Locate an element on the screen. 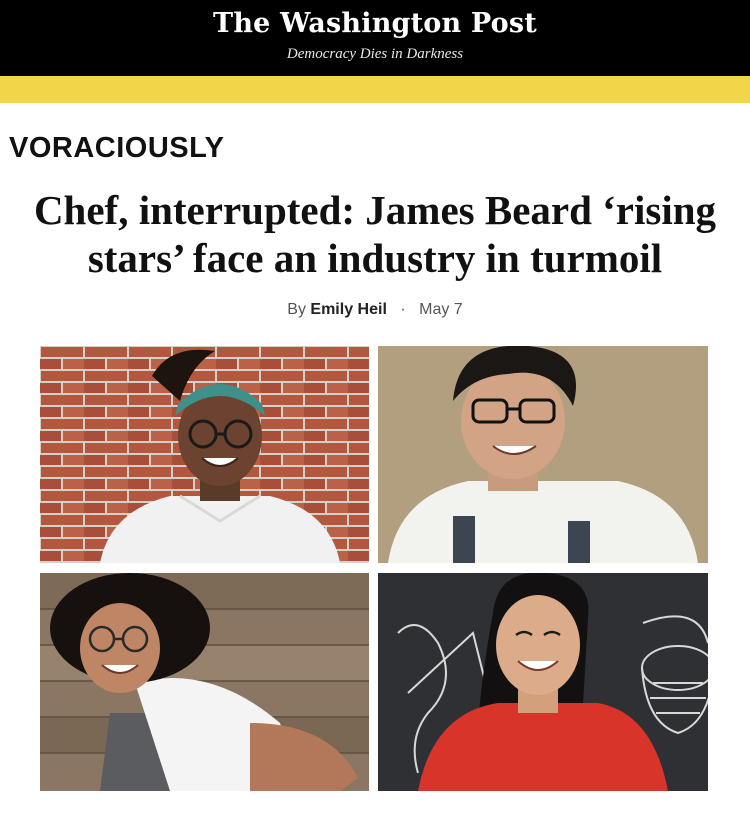 The width and height of the screenshot is (750, 829). chef-photo-chalkboard is located at coordinates (543, 682).